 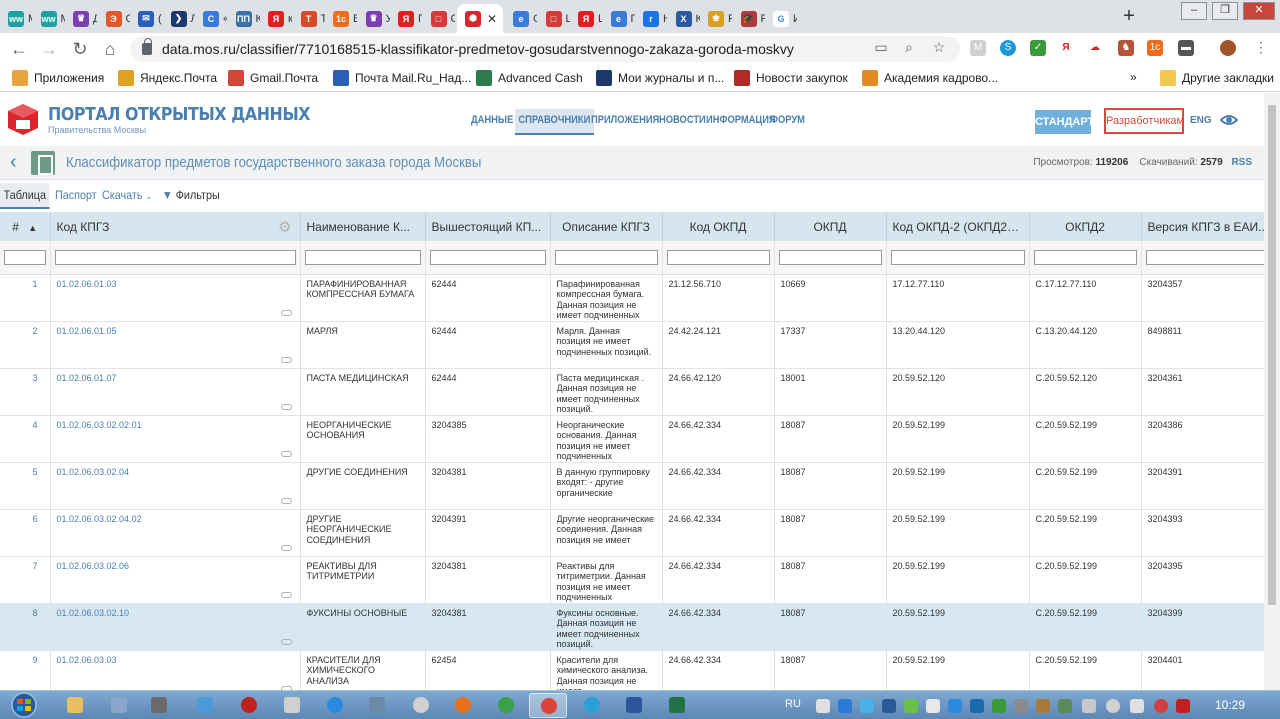 What do you see at coordinates (716, 18) in the screenshot?
I see `browser-tab: ❀ Ра` at bounding box center [716, 18].